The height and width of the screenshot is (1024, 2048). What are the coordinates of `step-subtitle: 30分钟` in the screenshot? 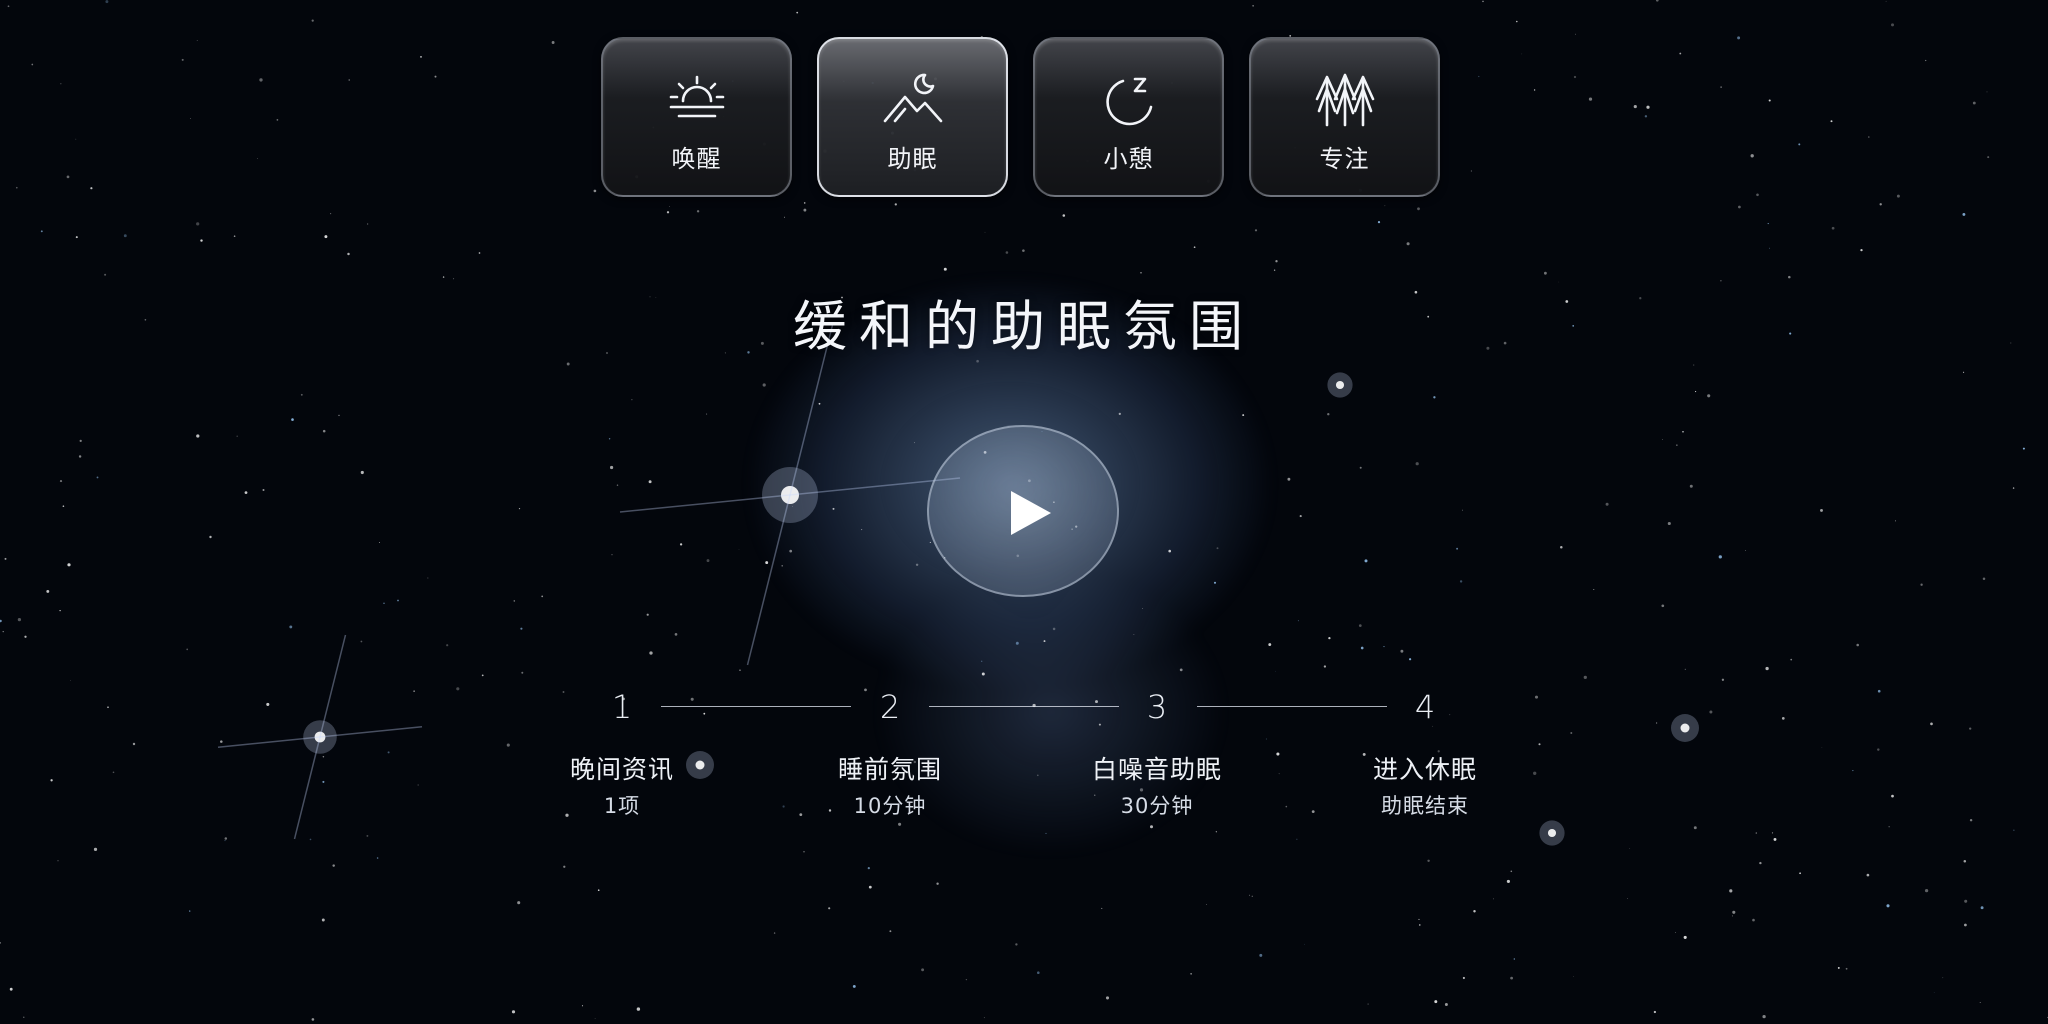 It's located at (1157, 806).